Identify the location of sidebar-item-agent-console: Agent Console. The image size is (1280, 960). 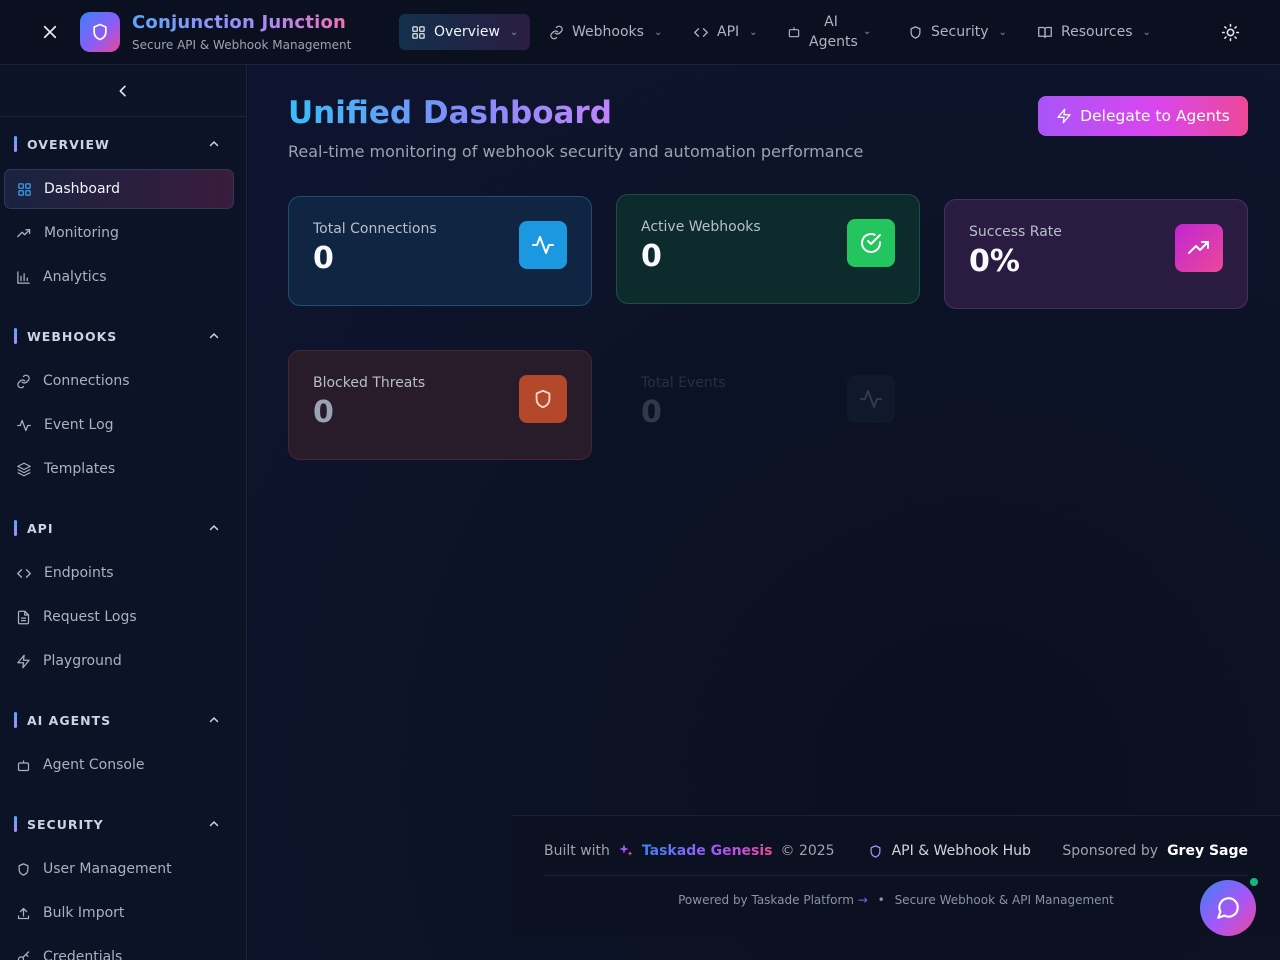
(119, 765).